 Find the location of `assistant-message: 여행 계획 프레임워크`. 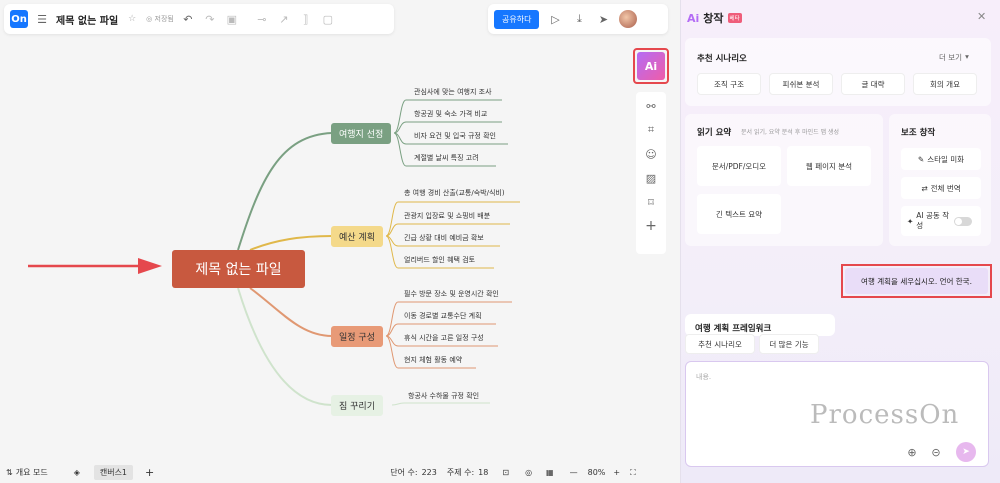

assistant-message: 여행 계획 프레임워크 is located at coordinates (760, 325).